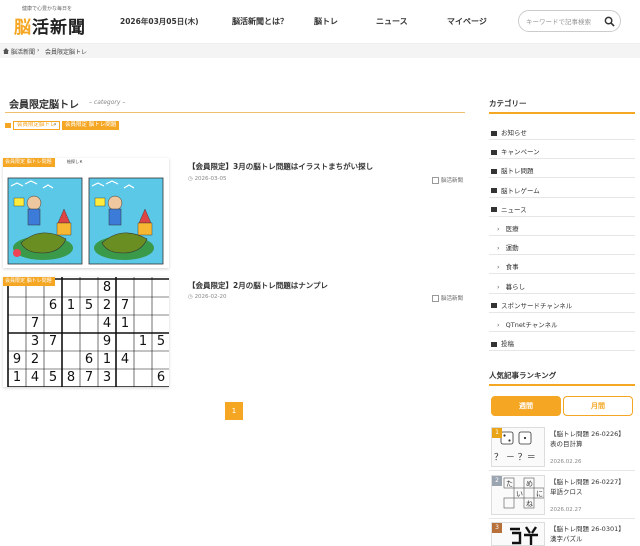  Describe the element at coordinates (159, 21) in the screenshot. I see `header-date: 2026年03月05日(木)` at that location.